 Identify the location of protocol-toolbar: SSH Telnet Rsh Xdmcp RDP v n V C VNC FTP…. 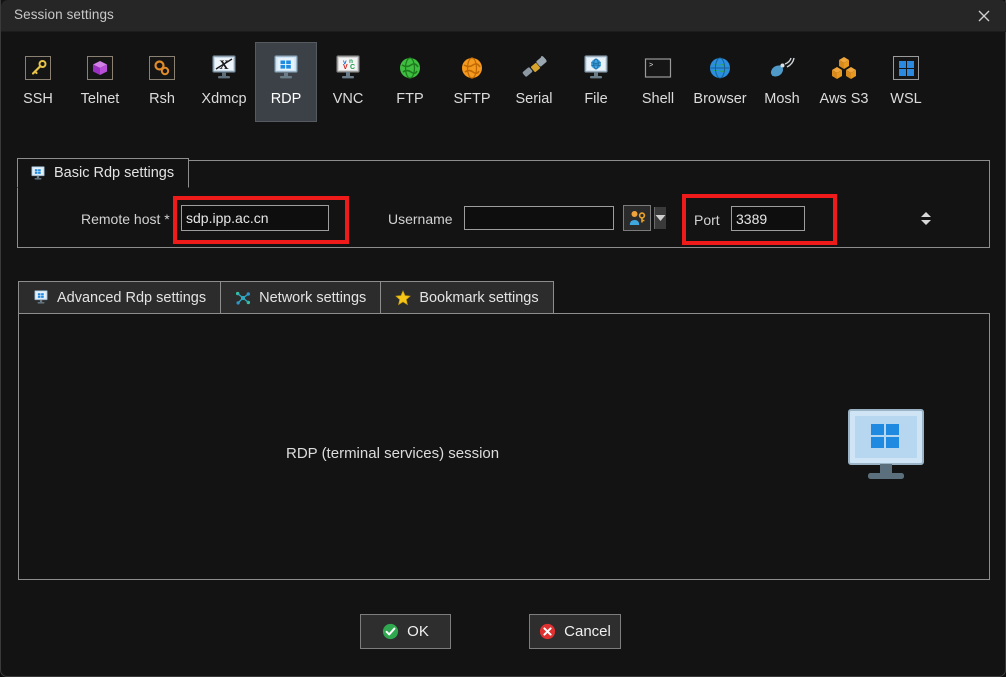
(504, 85).